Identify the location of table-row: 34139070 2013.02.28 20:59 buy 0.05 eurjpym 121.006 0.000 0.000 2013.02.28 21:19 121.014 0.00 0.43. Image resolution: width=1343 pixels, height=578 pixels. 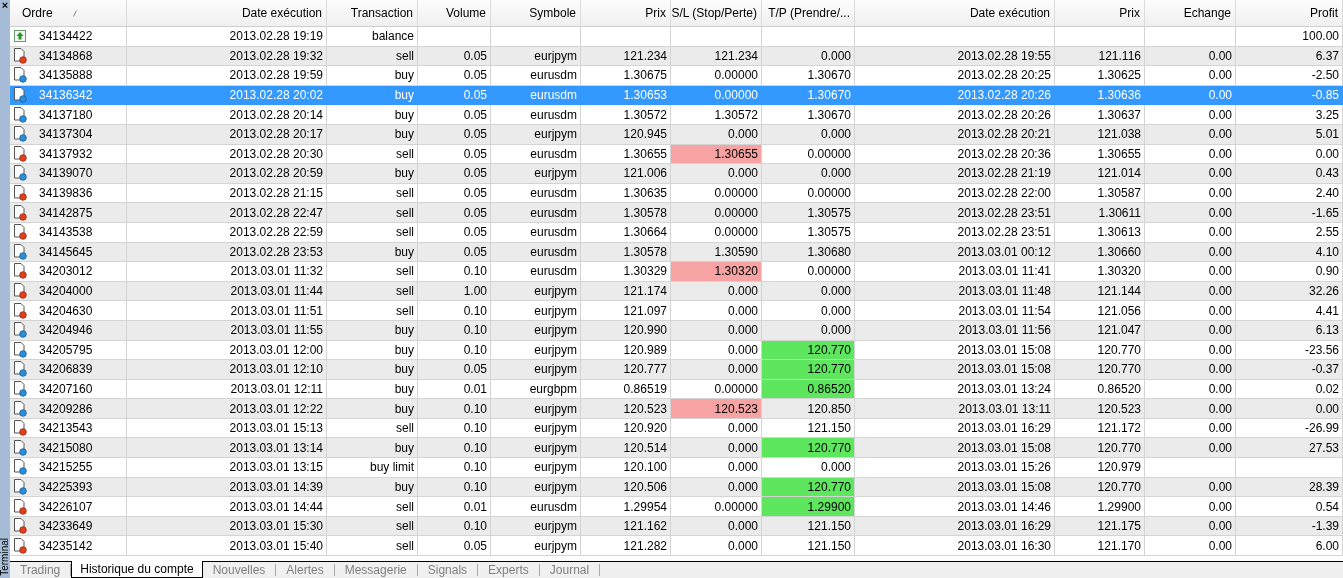
(676, 174).